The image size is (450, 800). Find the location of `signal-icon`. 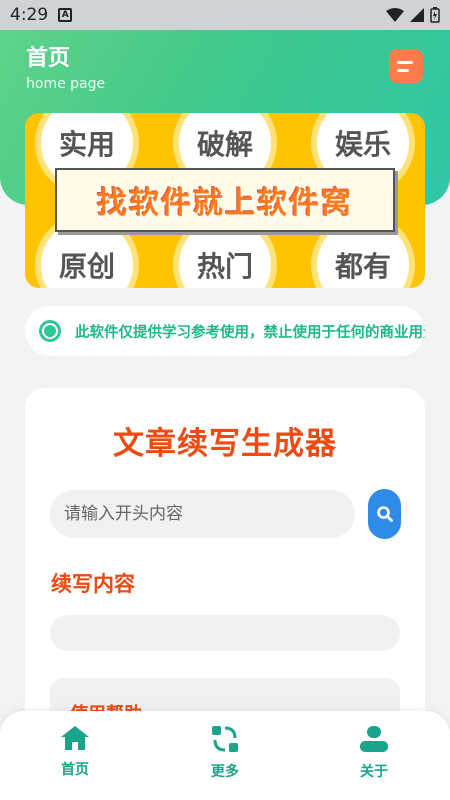

signal-icon is located at coordinates (417, 15).